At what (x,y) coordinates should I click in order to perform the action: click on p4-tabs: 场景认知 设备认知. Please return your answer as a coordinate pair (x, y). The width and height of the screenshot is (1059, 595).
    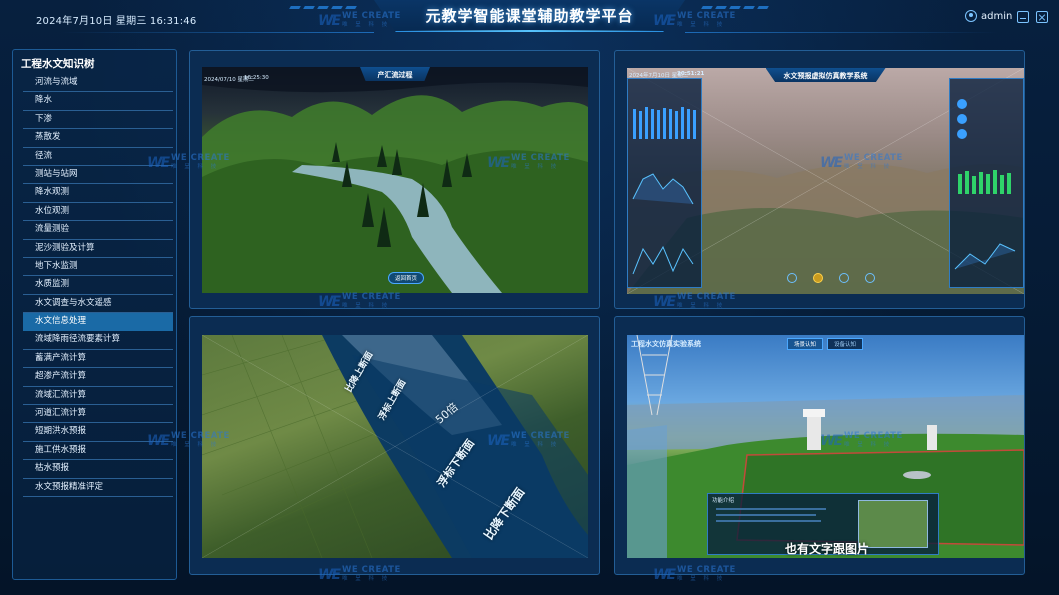
    Looking at the image, I should click on (825, 344).